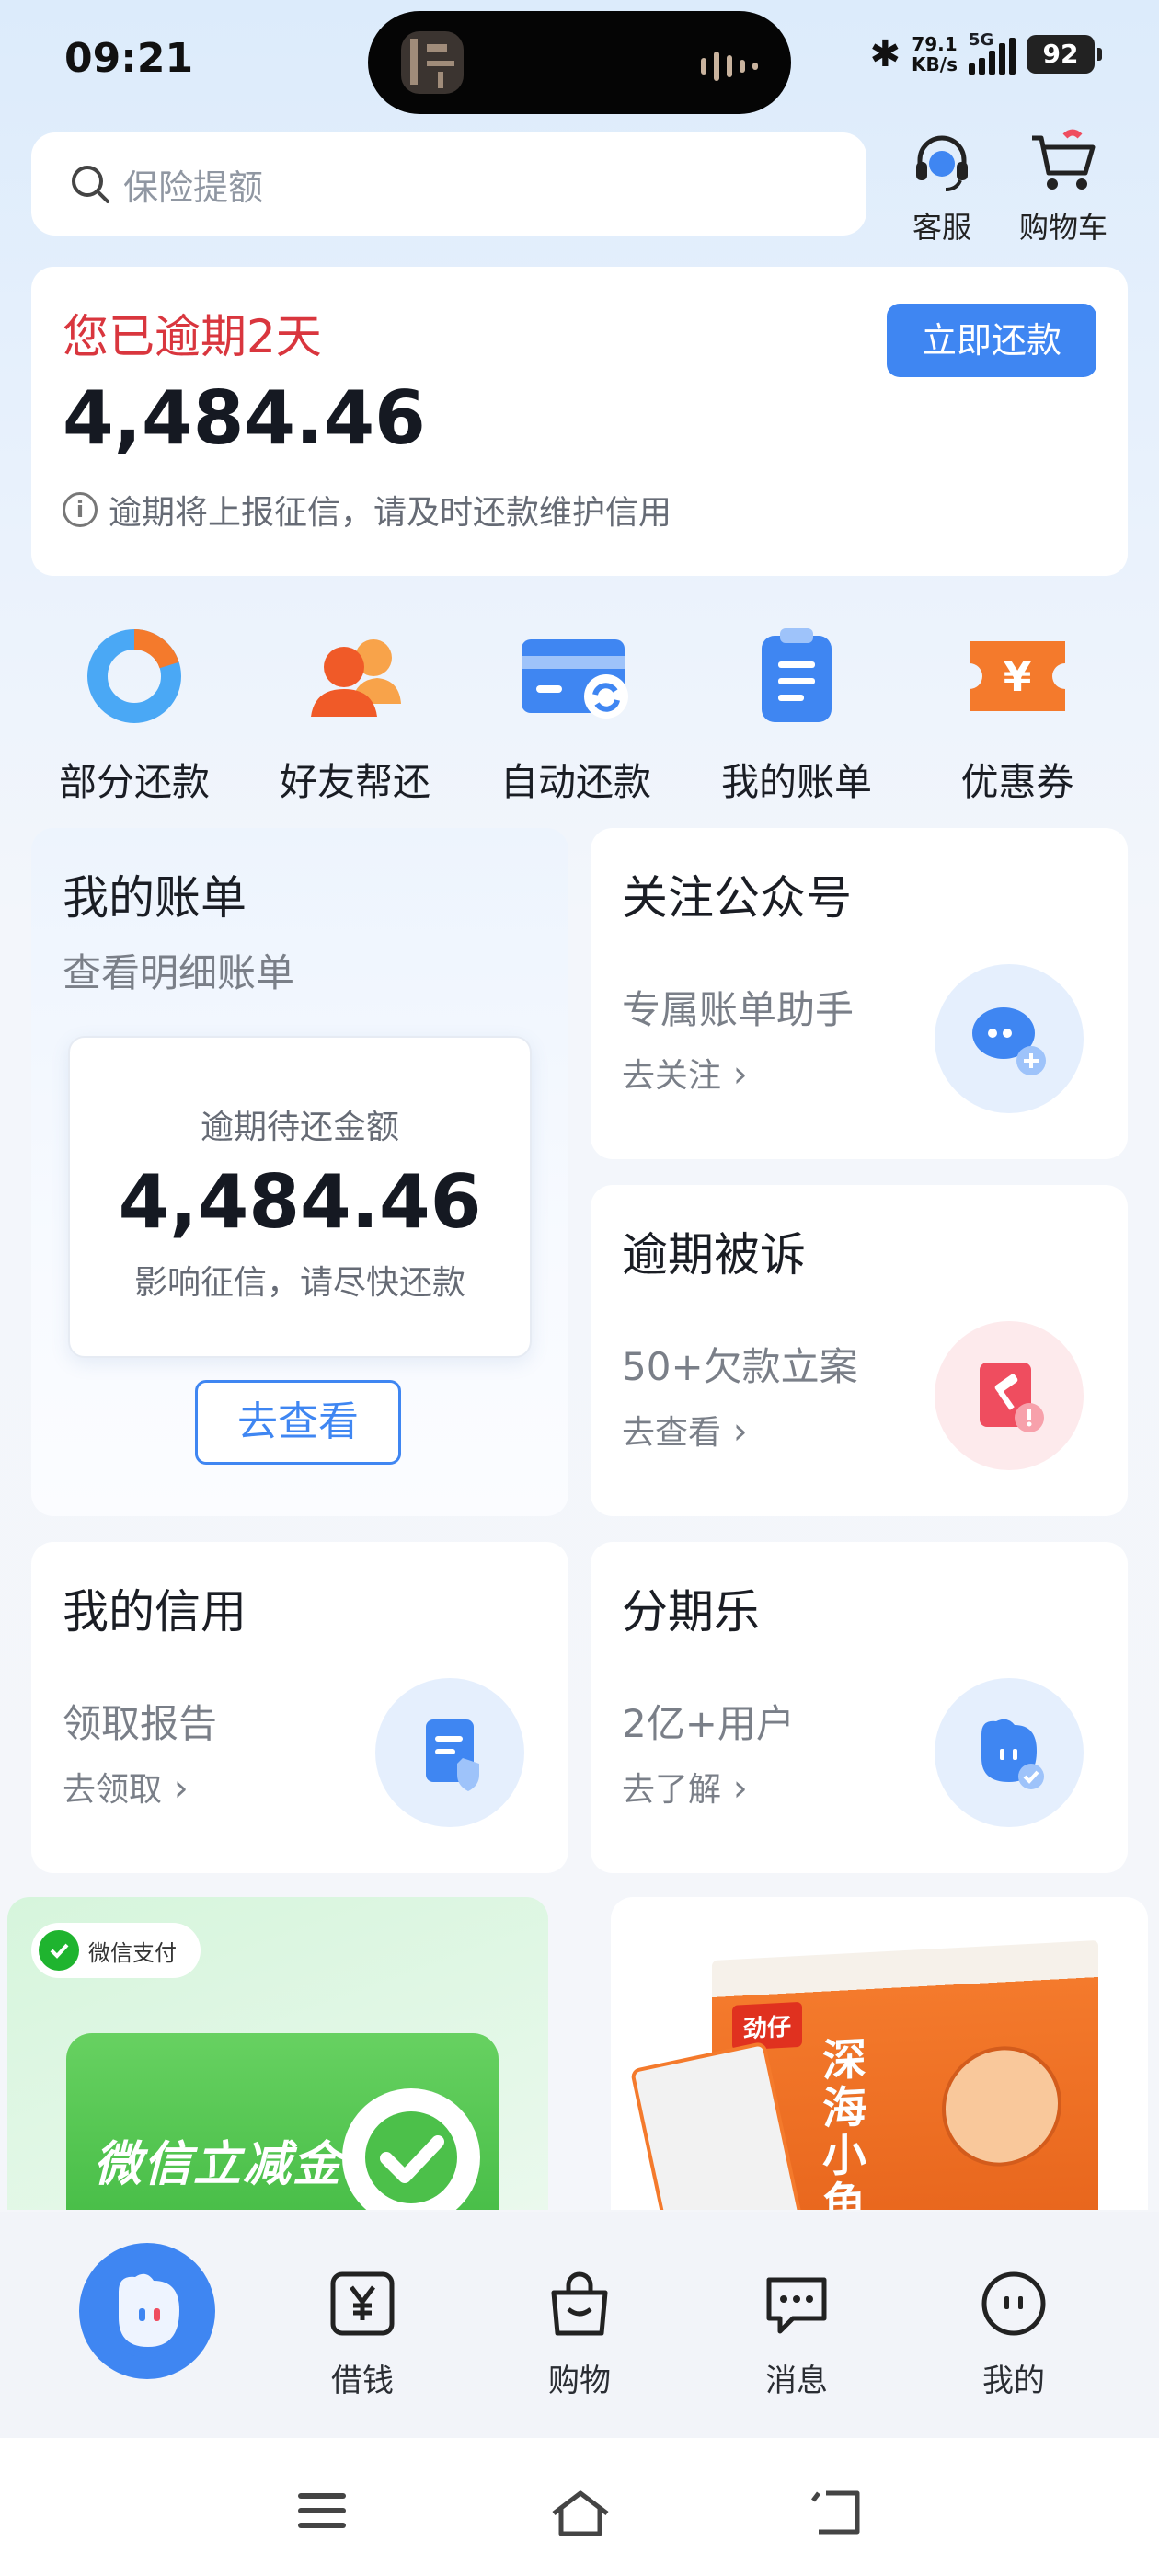 The image size is (1159, 2576). What do you see at coordinates (859, 1350) in the screenshot?
I see `overdue-lawsuit-card: 逾期被诉 50+欠款立案 去查看` at bounding box center [859, 1350].